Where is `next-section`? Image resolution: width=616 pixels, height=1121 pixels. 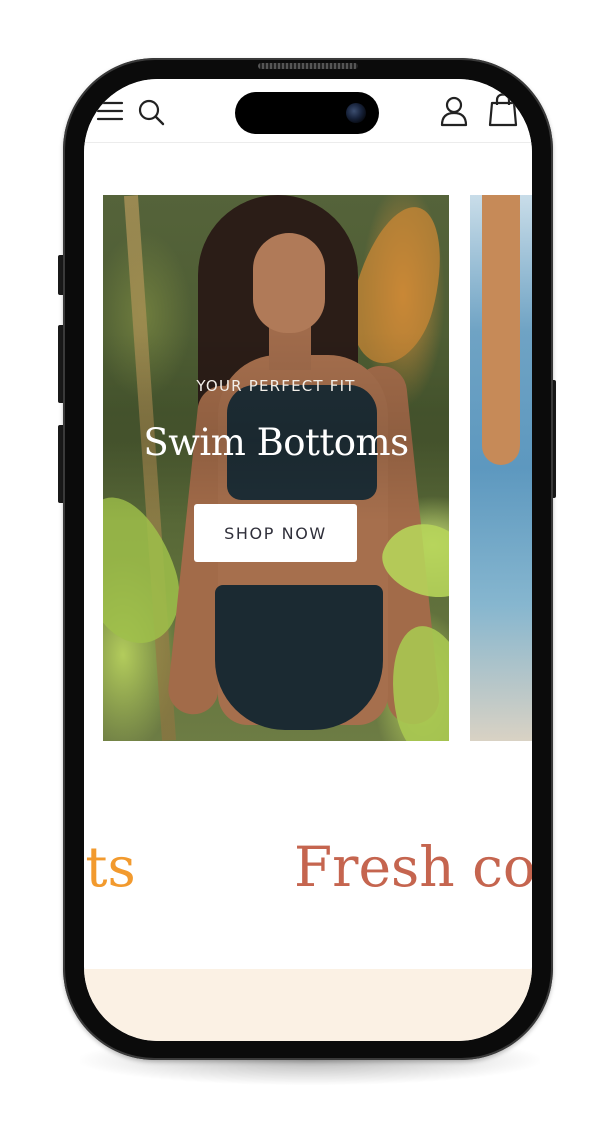
next-section is located at coordinates (308, 1005).